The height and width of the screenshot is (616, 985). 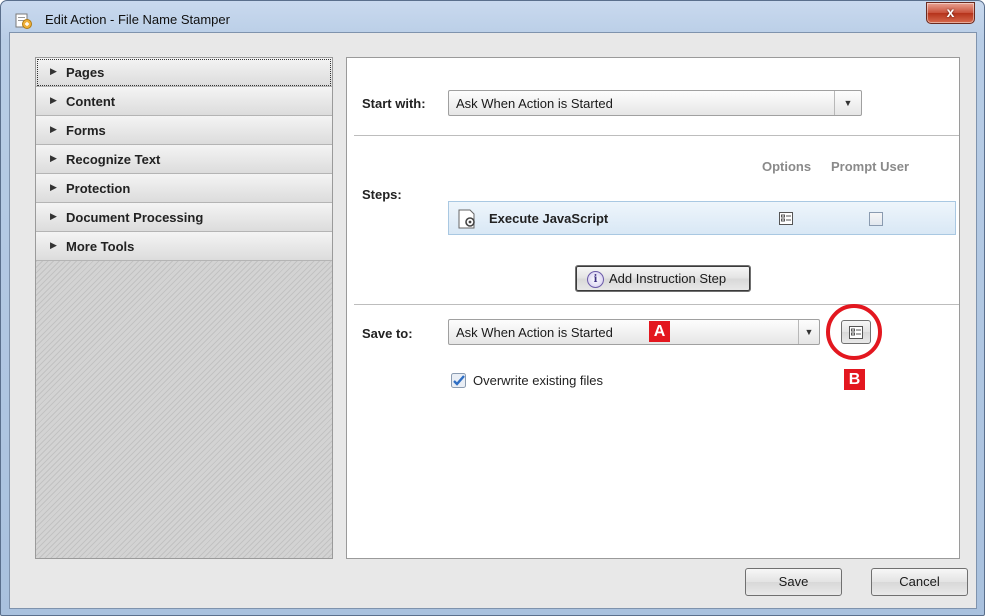 What do you see at coordinates (387, 333) in the screenshot?
I see `save-to-label: Save to:` at bounding box center [387, 333].